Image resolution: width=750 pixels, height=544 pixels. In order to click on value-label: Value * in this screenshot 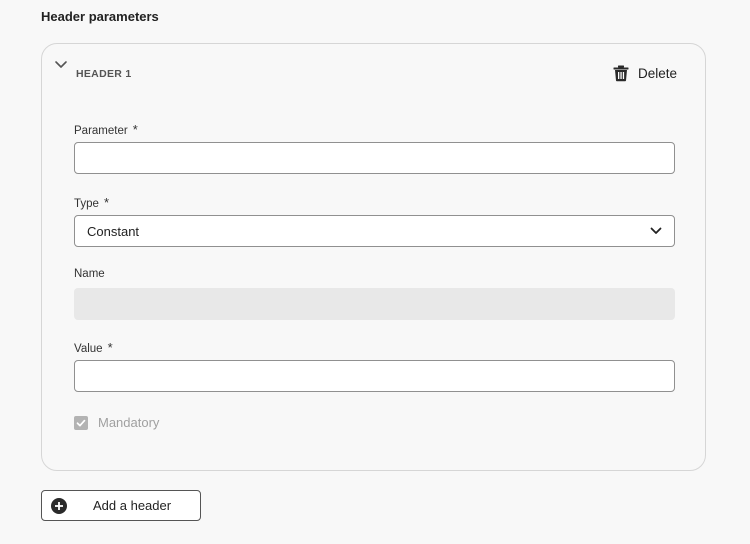, I will do `click(93, 347)`.